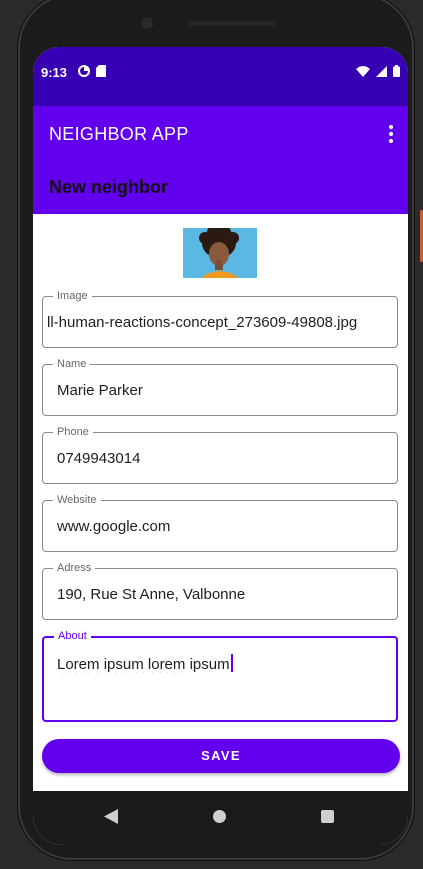 This screenshot has height=869, width=423. I want to click on image-label: Image, so click(72, 296).